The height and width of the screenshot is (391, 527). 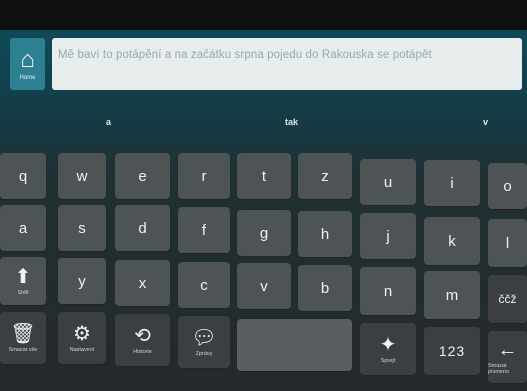 I want to click on trash-icon: 🗑︎, so click(x=23, y=333).